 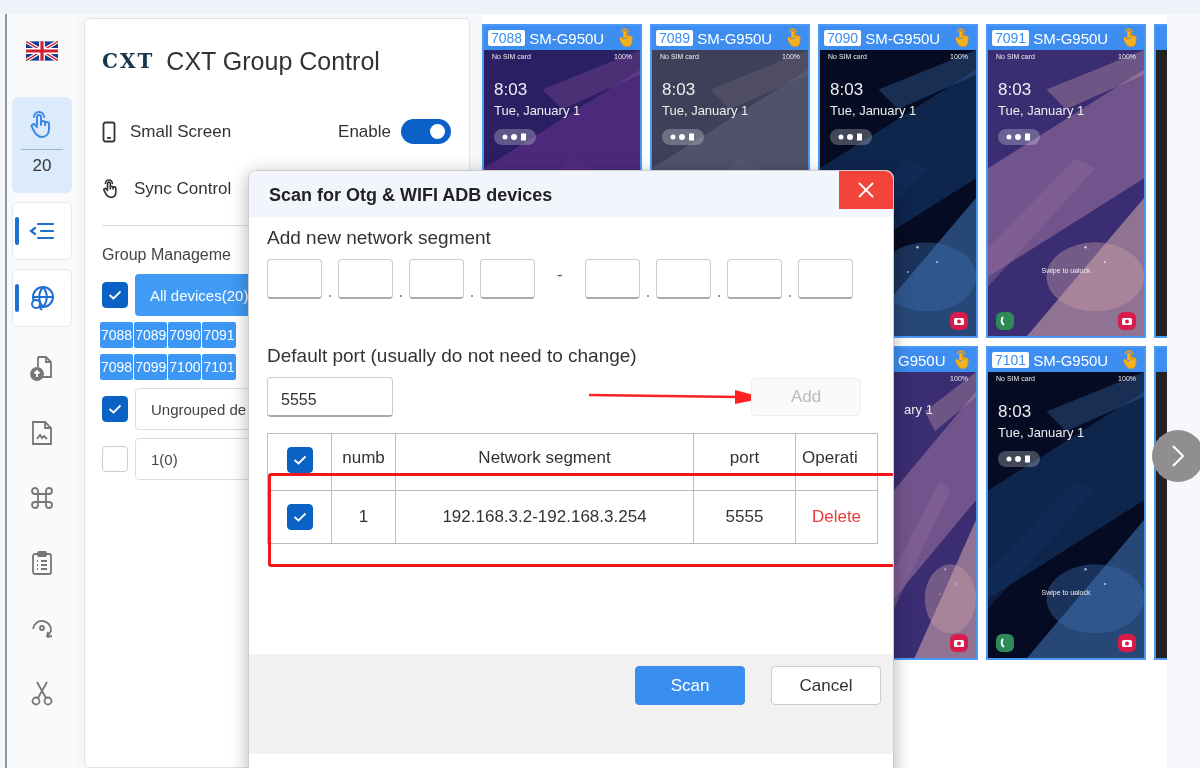 I want to click on list-icon, so click(x=42, y=231).